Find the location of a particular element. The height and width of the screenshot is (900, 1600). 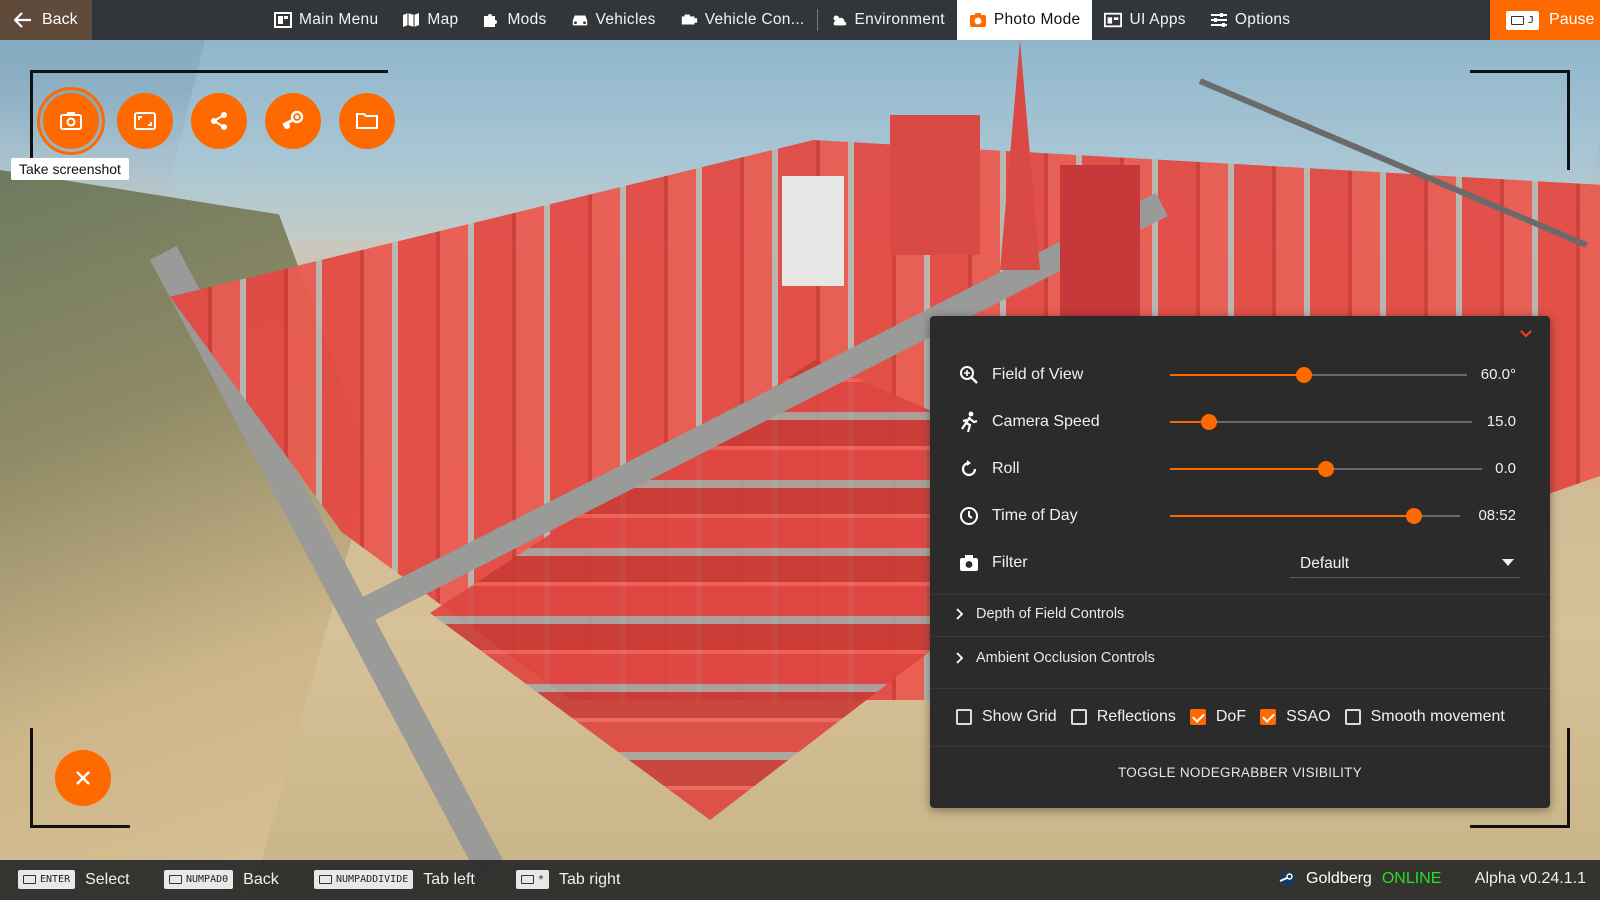

camera-icon is located at coordinates (969, 563).